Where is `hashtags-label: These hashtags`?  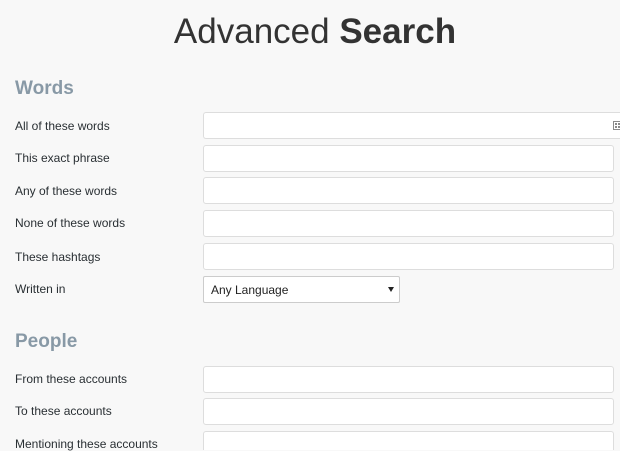 hashtags-label: These hashtags is located at coordinates (58, 257).